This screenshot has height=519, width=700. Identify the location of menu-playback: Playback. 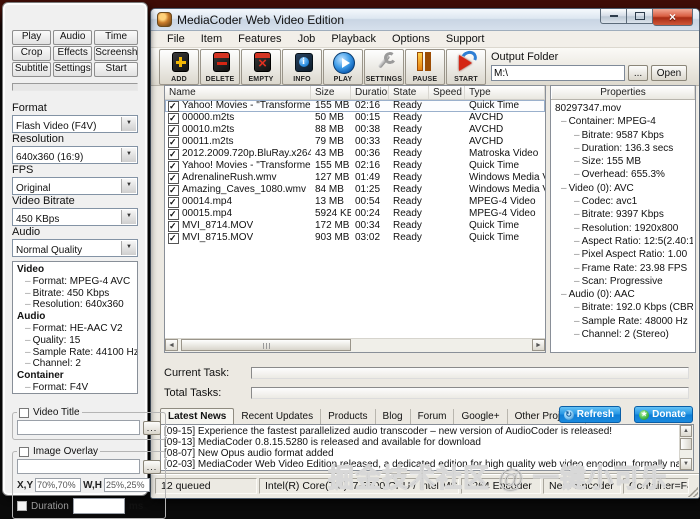
(353, 39).